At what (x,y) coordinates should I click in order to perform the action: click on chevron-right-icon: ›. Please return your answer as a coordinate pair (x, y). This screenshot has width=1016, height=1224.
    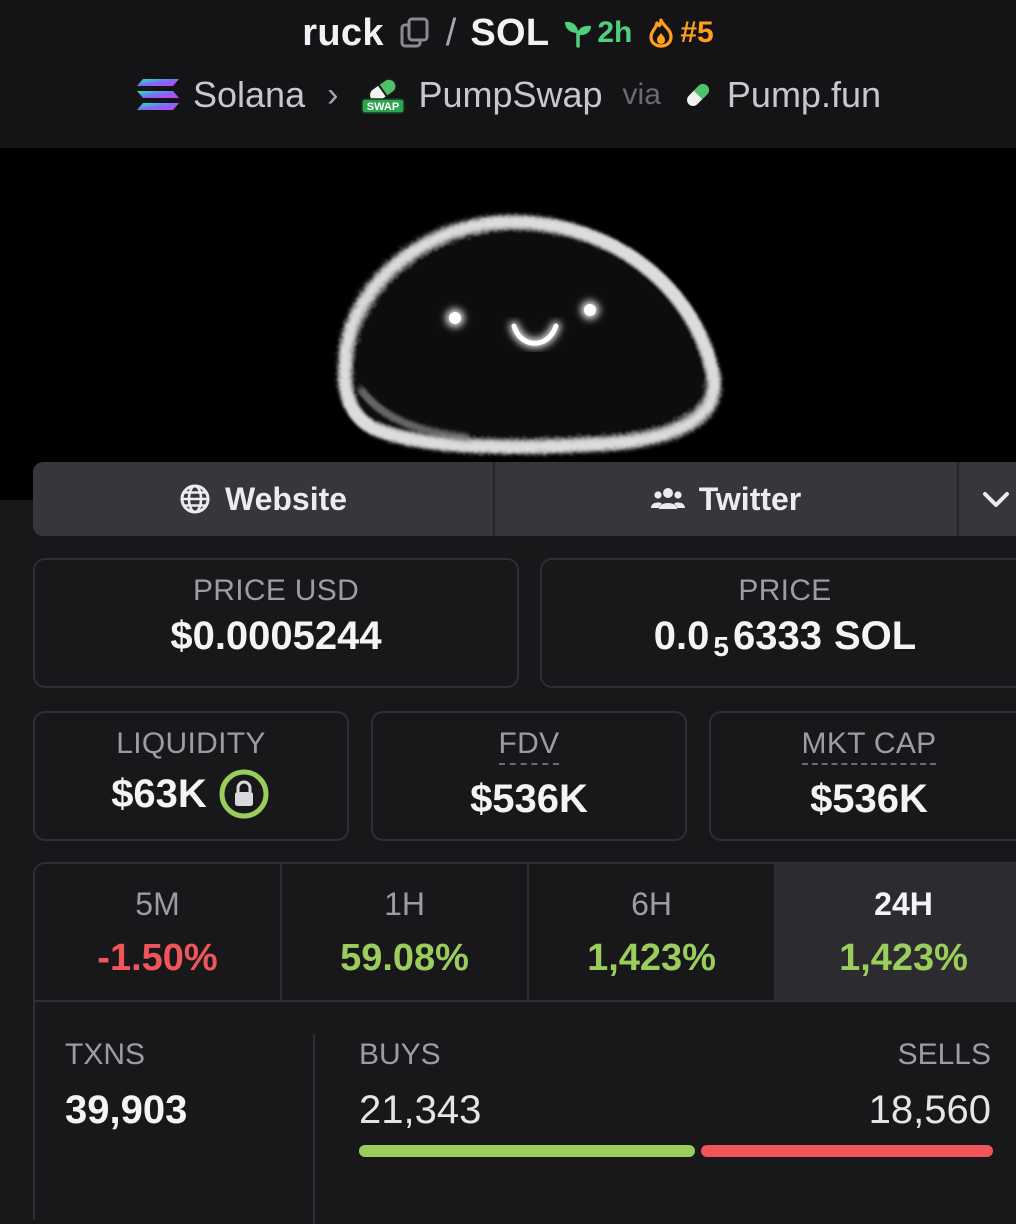
    Looking at the image, I should click on (333, 94).